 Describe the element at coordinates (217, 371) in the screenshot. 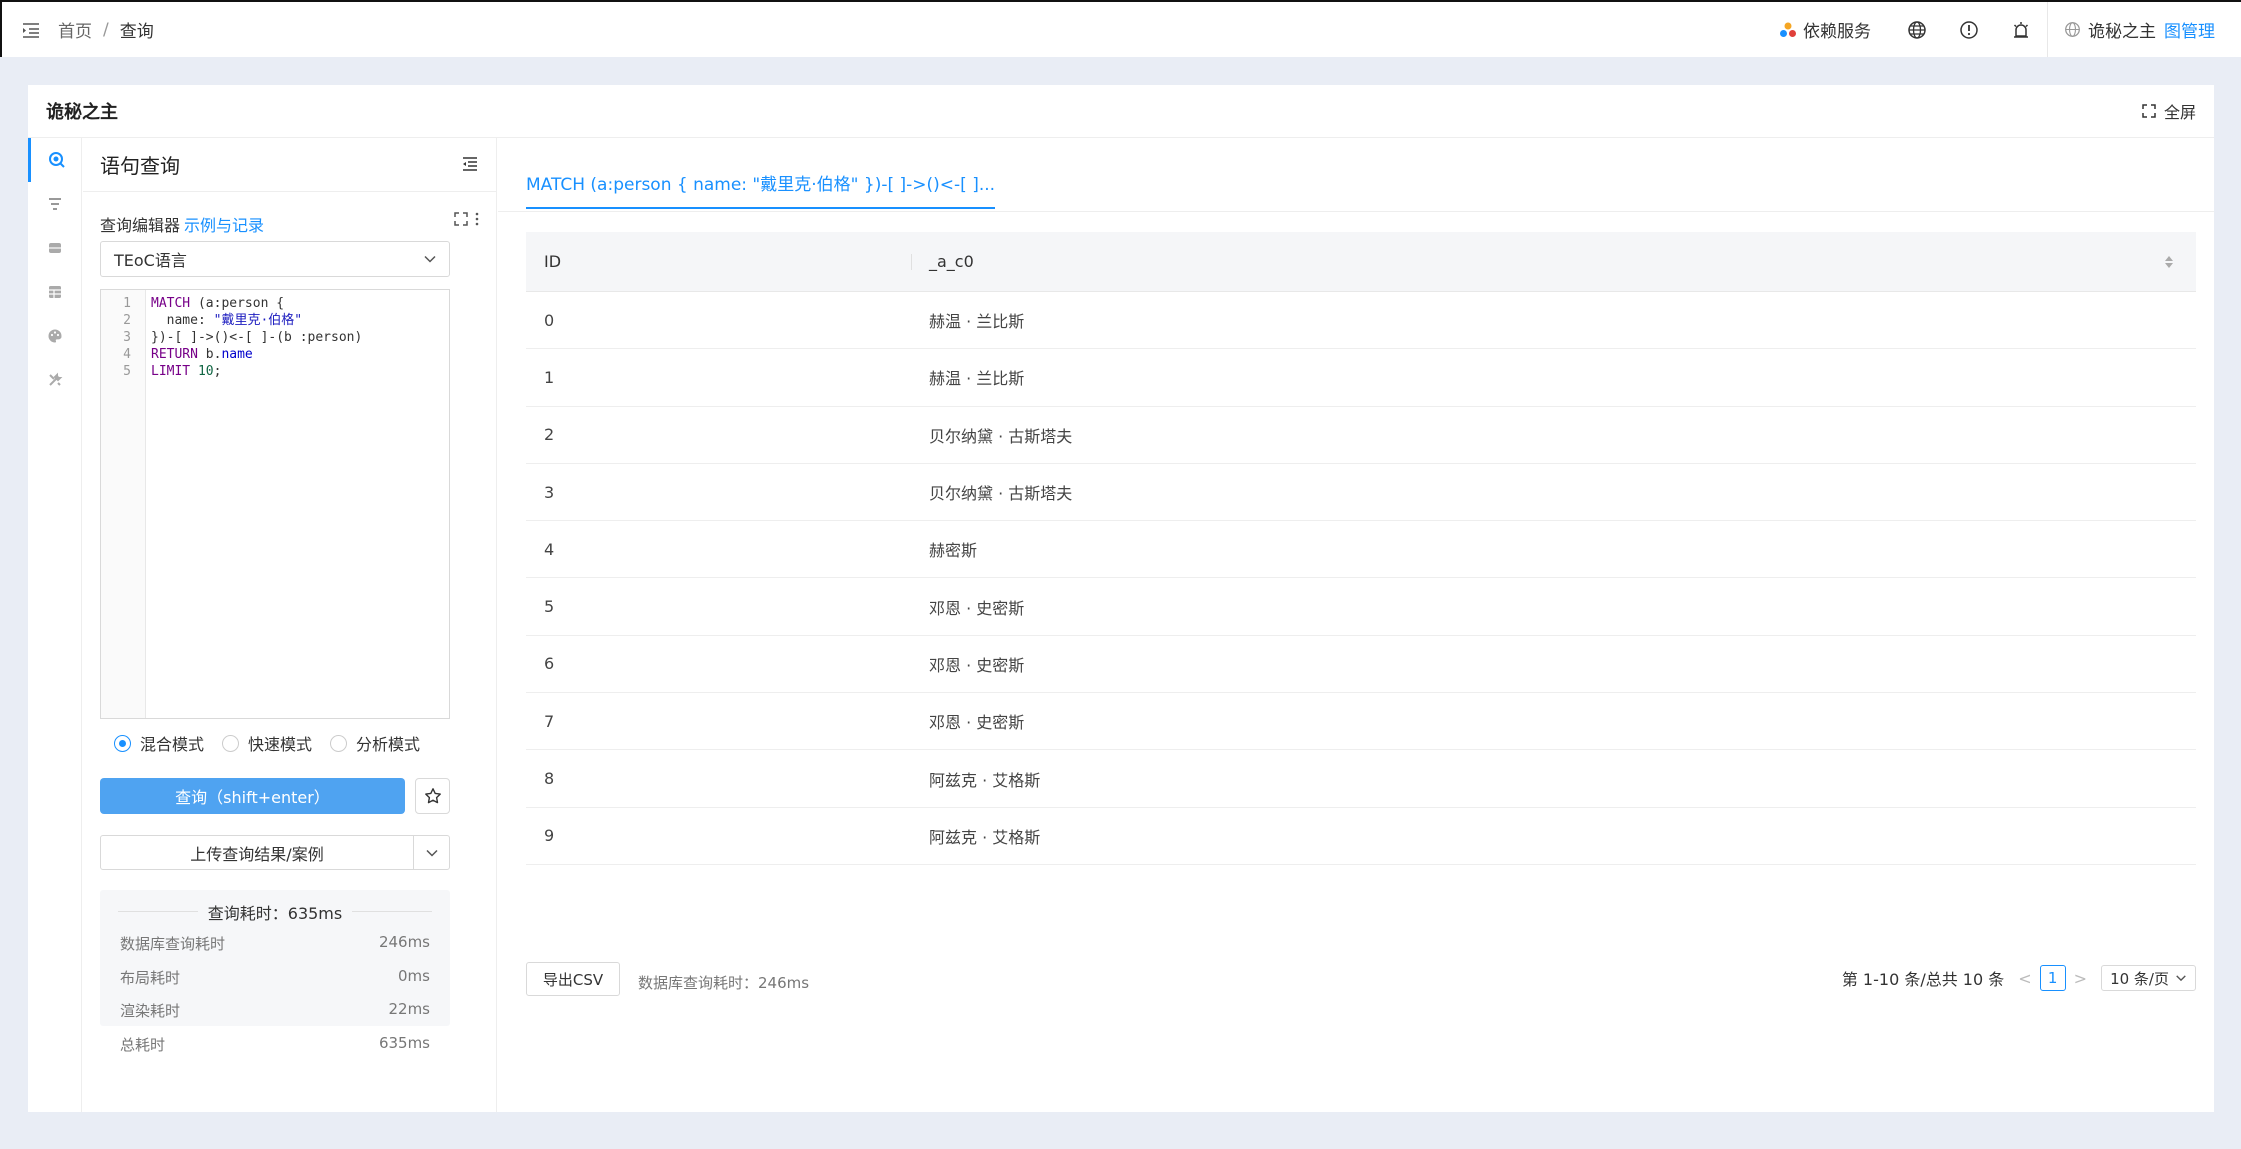

I see `code-text: ;` at that location.